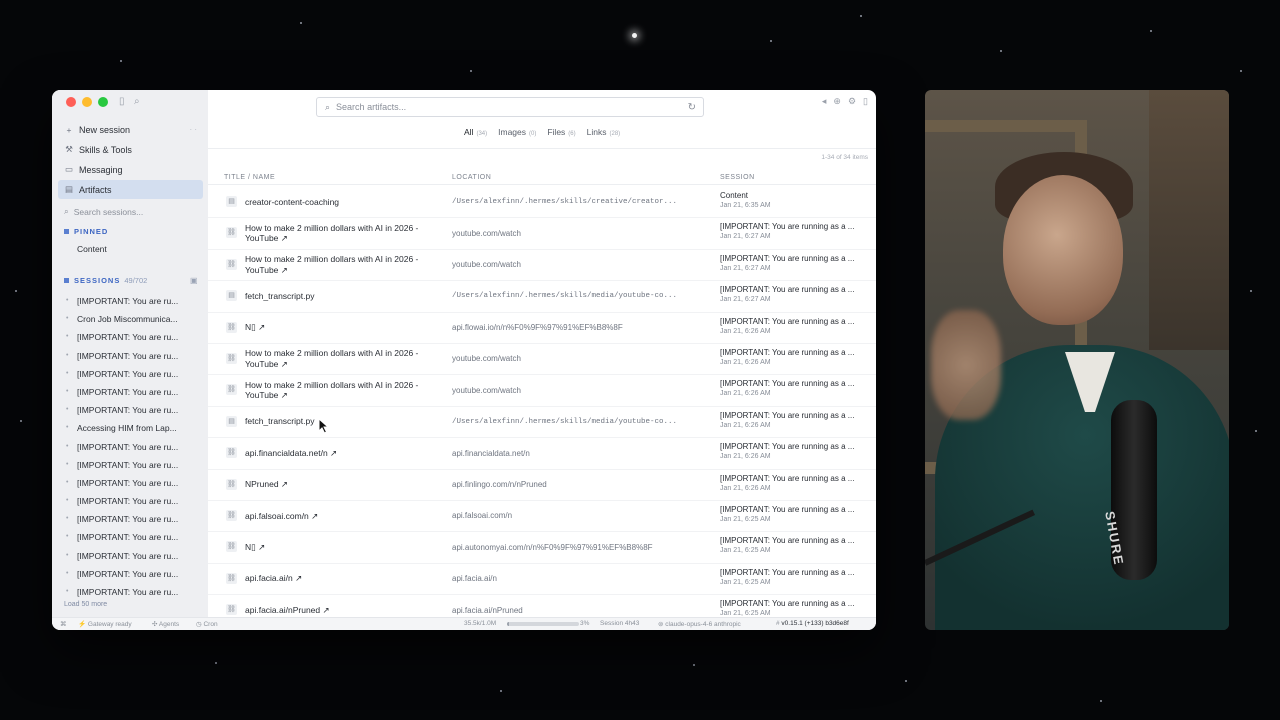 The image size is (1280, 720). What do you see at coordinates (71, 102) in the screenshot?
I see `close-window-button` at bounding box center [71, 102].